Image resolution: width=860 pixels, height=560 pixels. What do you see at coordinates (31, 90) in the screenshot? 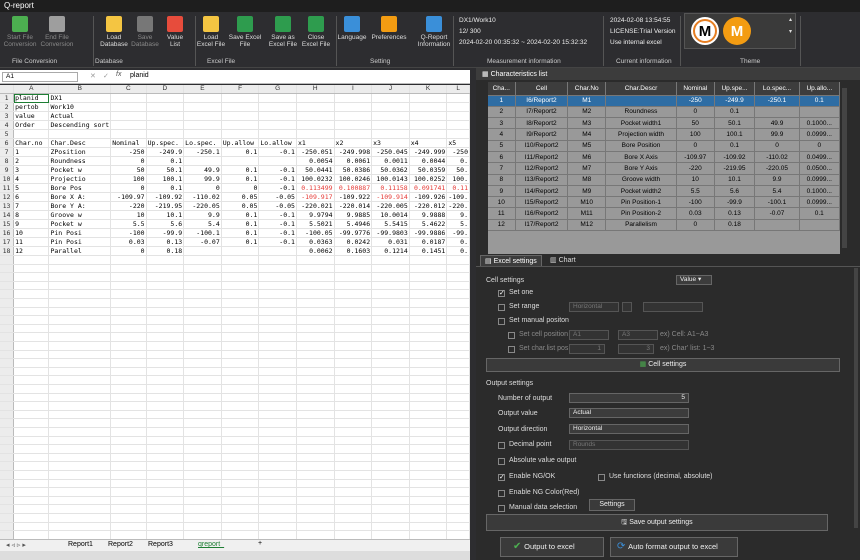
I see `column-header: A` at bounding box center [31, 90].